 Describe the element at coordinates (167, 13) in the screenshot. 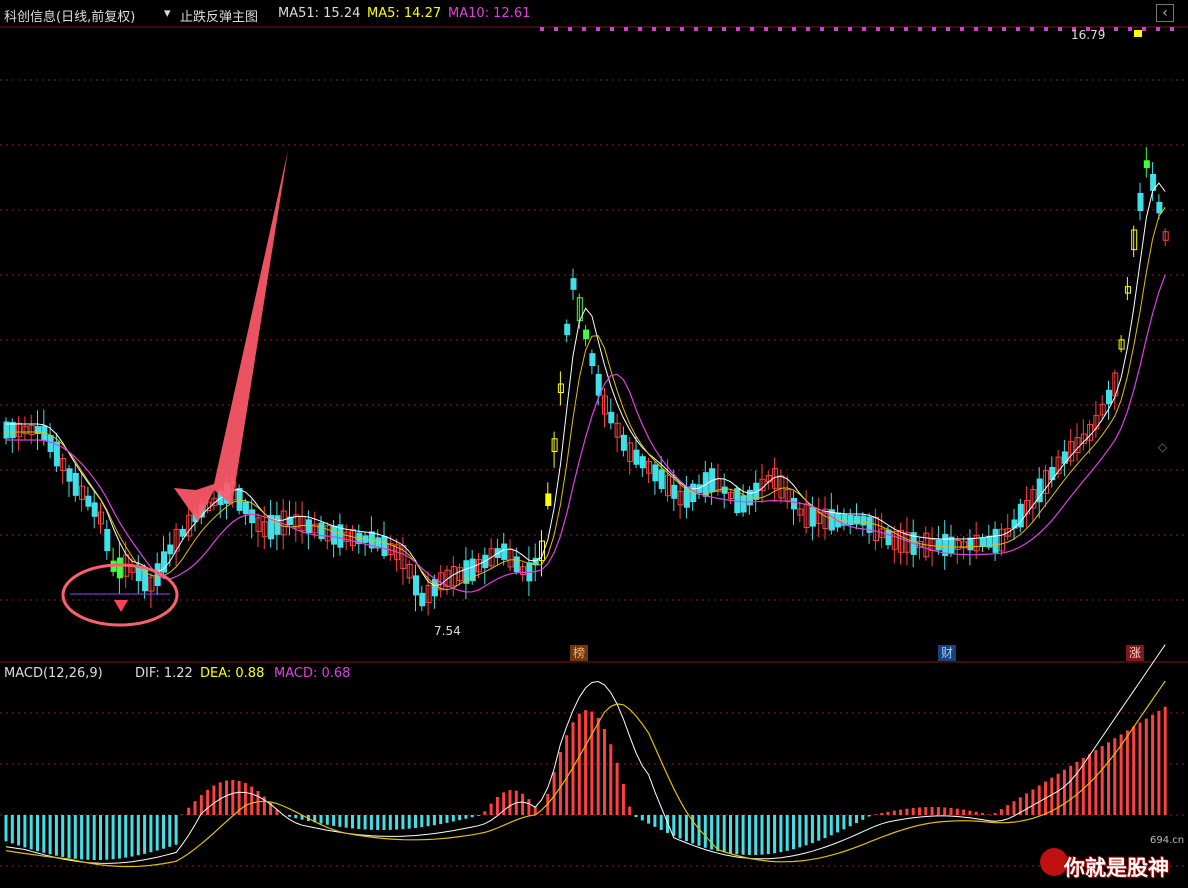

I see `dropdown-icon: ▾` at that location.